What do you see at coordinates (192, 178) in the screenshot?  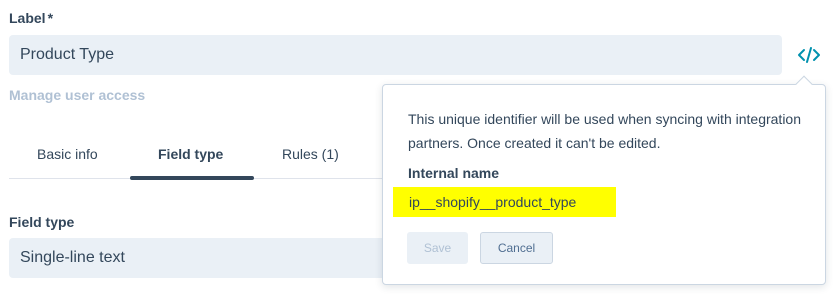 I see `active-tab-indicator` at bounding box center [192, 178].